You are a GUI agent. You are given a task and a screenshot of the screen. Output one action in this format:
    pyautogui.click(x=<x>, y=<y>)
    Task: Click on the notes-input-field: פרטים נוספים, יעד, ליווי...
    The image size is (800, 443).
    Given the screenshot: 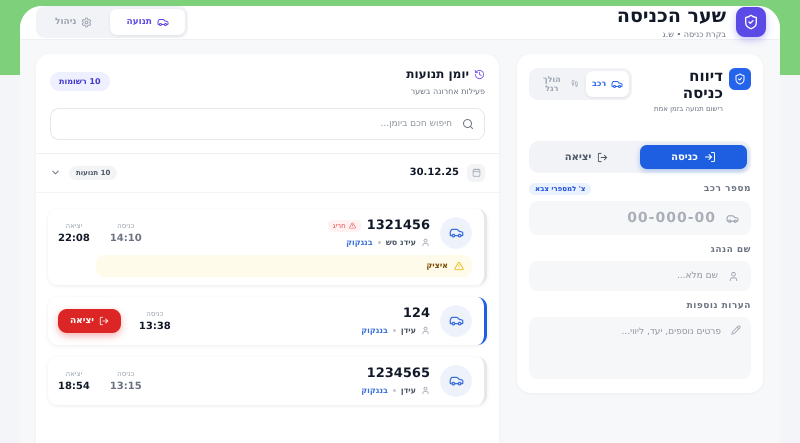 What is the action you would take?
    pyautogui.click(x=631, y=349)
    